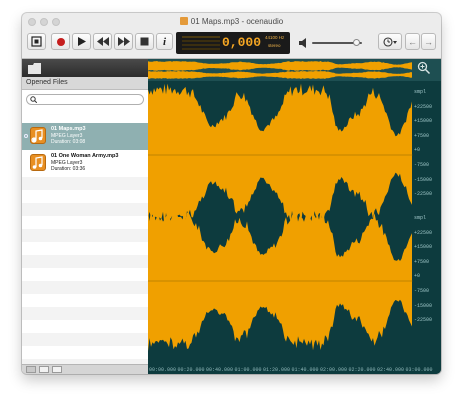  I want to click on play-button, so click(81, 41).